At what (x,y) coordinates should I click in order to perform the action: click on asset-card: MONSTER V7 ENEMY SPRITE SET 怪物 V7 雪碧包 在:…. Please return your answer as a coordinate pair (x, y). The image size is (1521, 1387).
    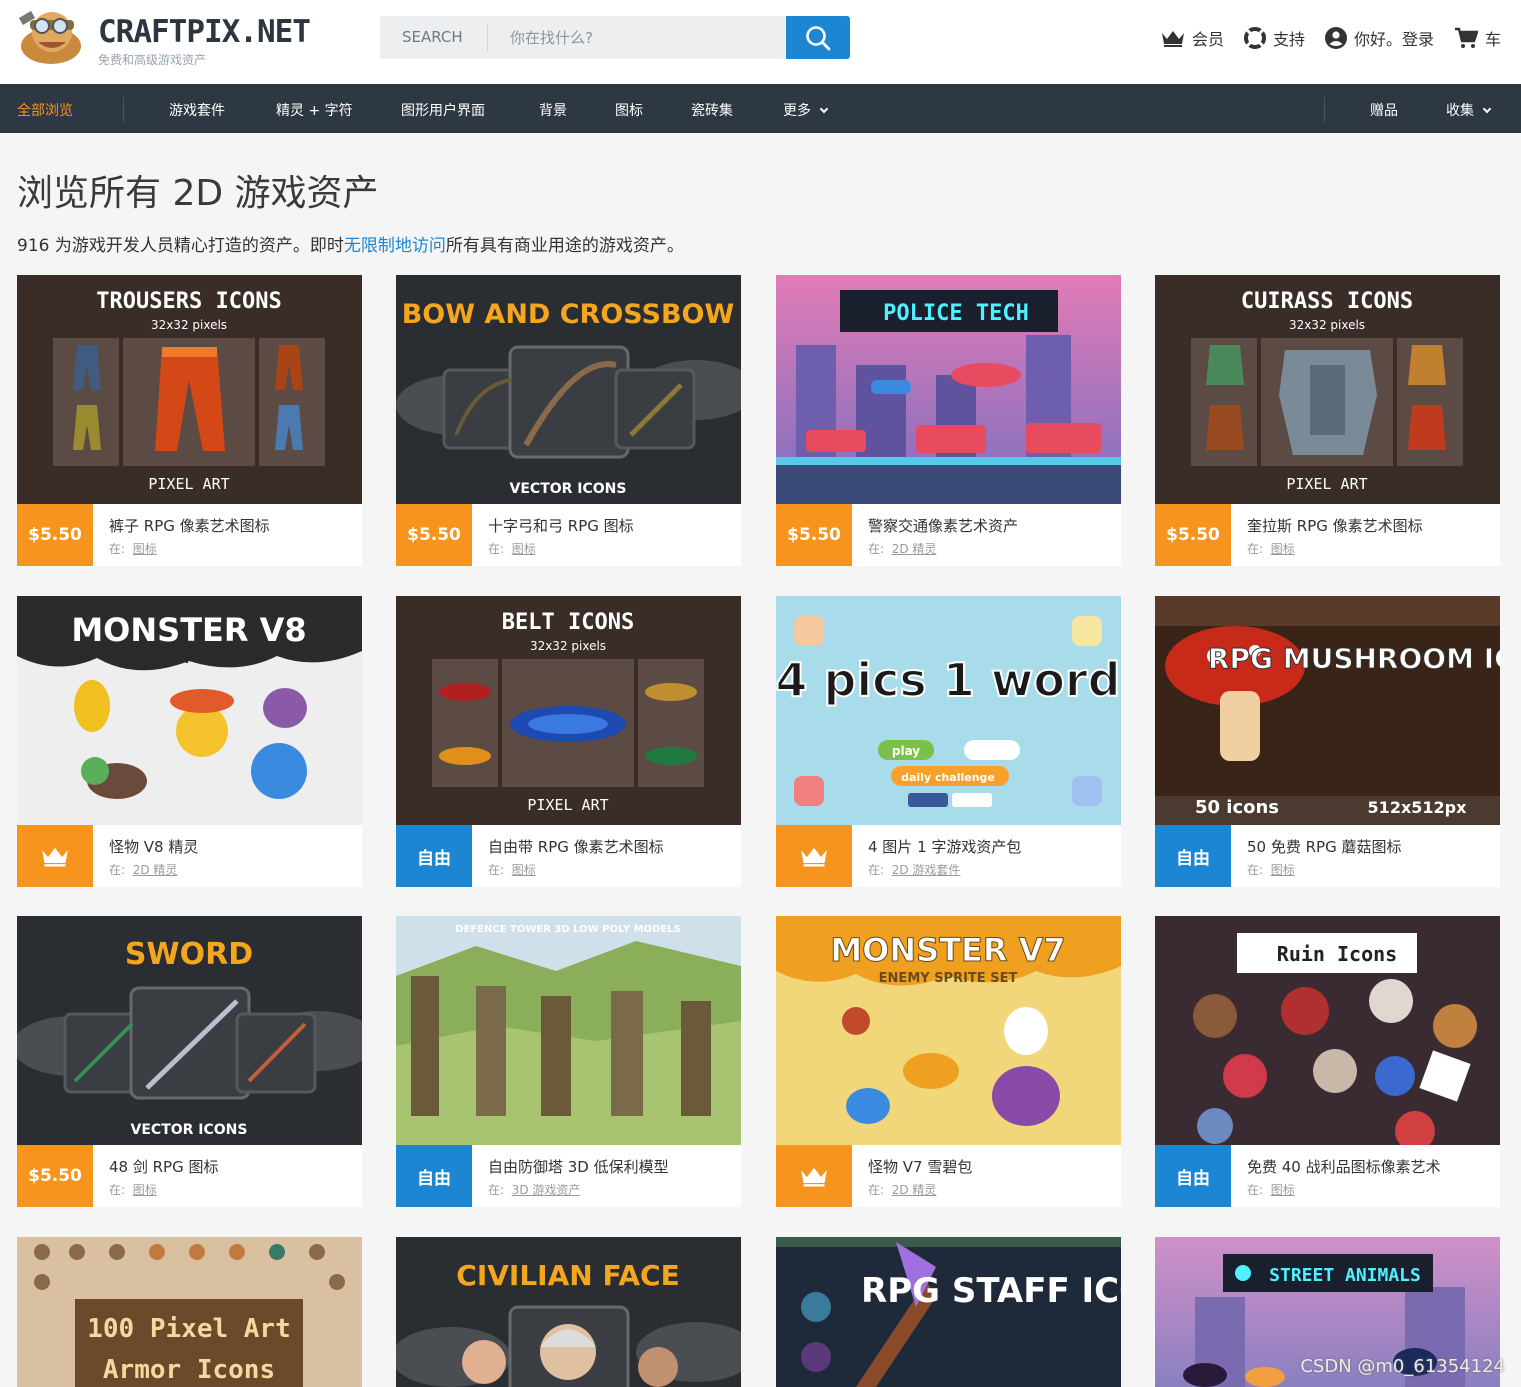
    Looking at the image, I should click on (948, 1061).